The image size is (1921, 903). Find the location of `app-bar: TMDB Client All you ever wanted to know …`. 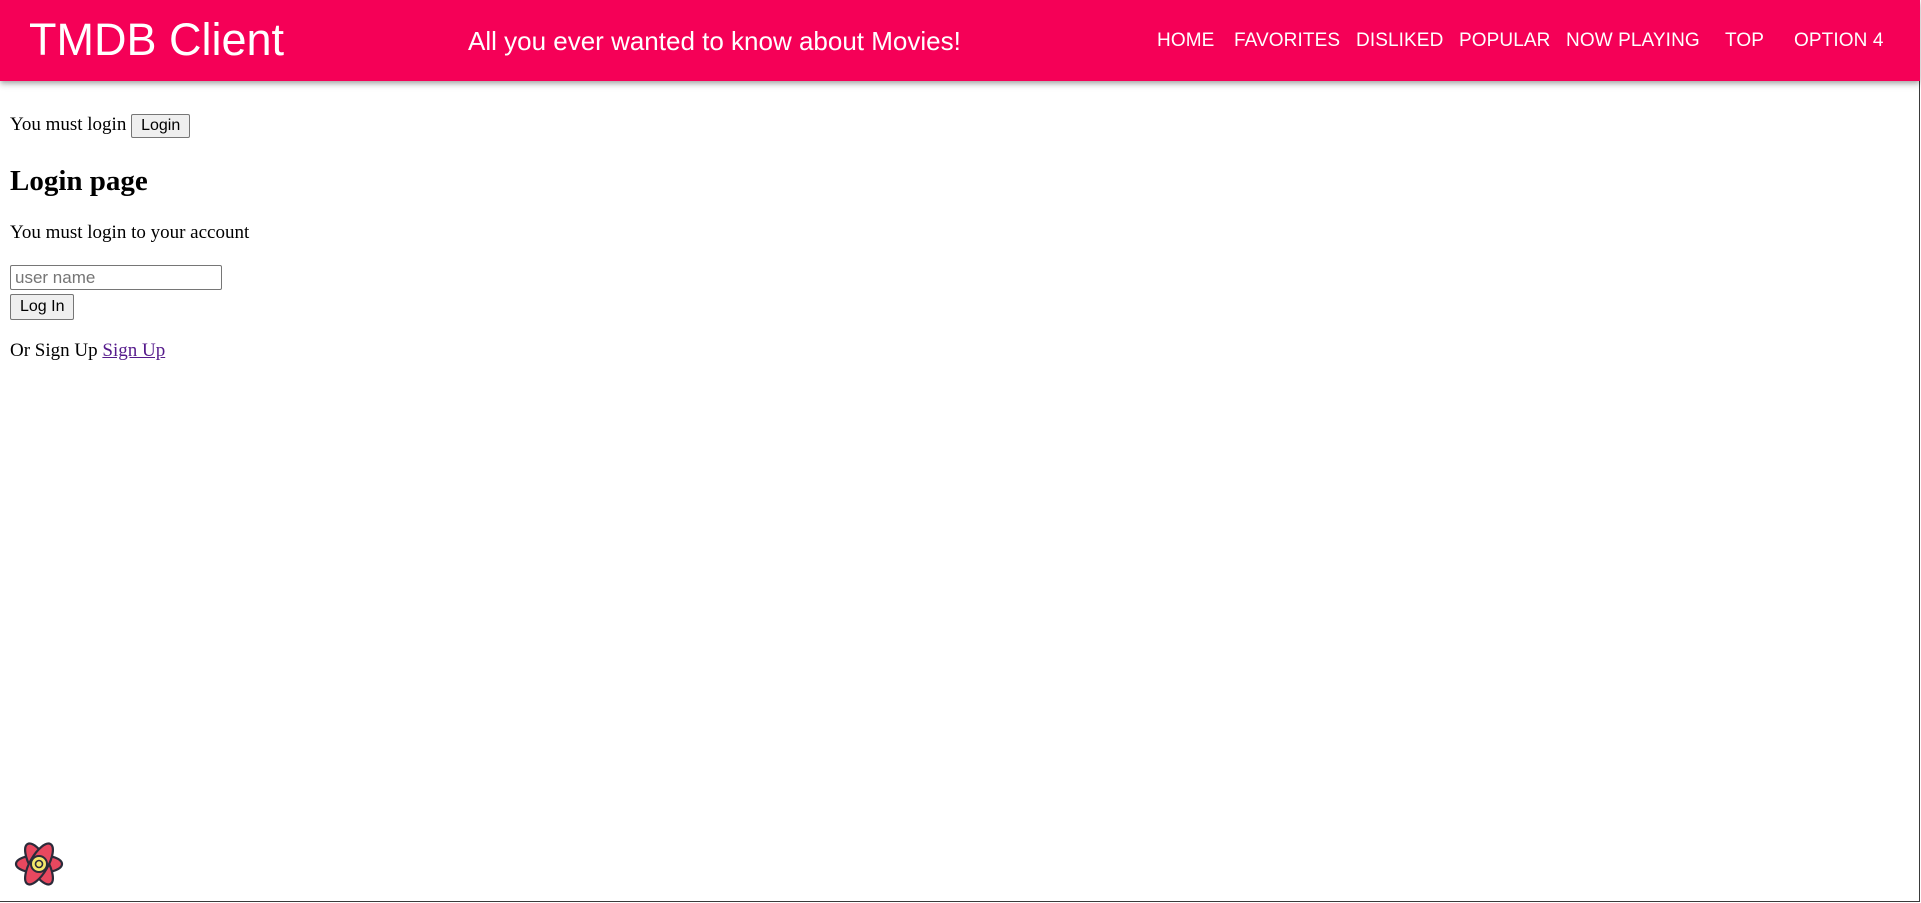

app-bar: TMDB Client All you ever wanted to know … is located at coordinates (960, 40).